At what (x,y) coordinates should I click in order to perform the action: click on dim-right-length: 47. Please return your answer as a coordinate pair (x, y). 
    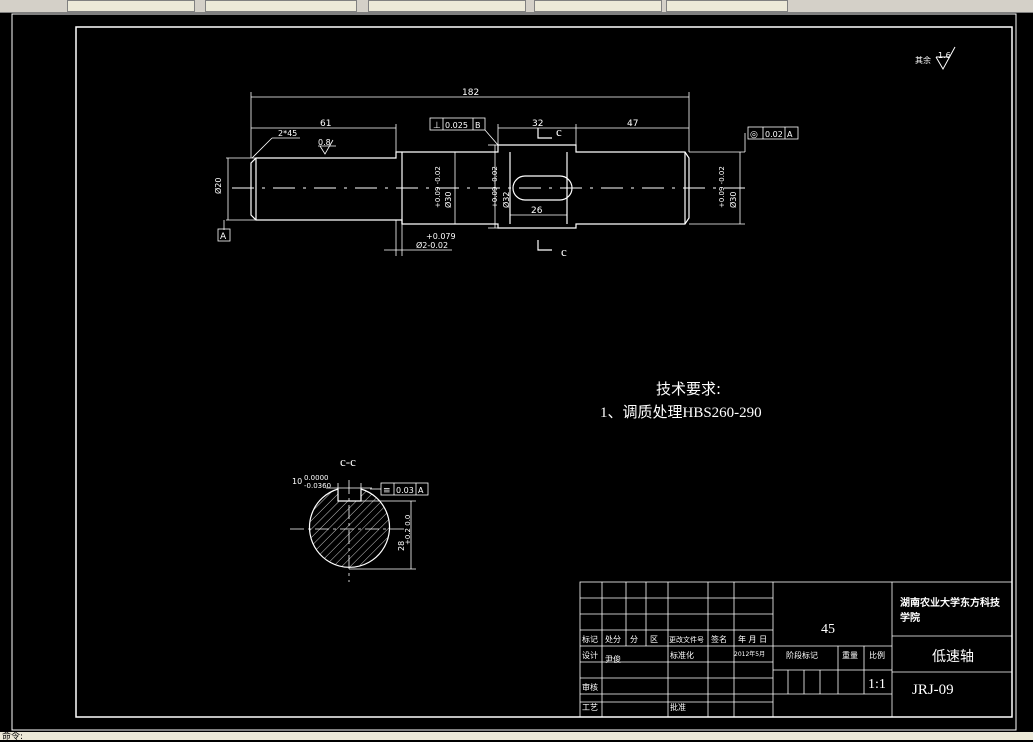
    Looking at the image, I should click on (632, 124).